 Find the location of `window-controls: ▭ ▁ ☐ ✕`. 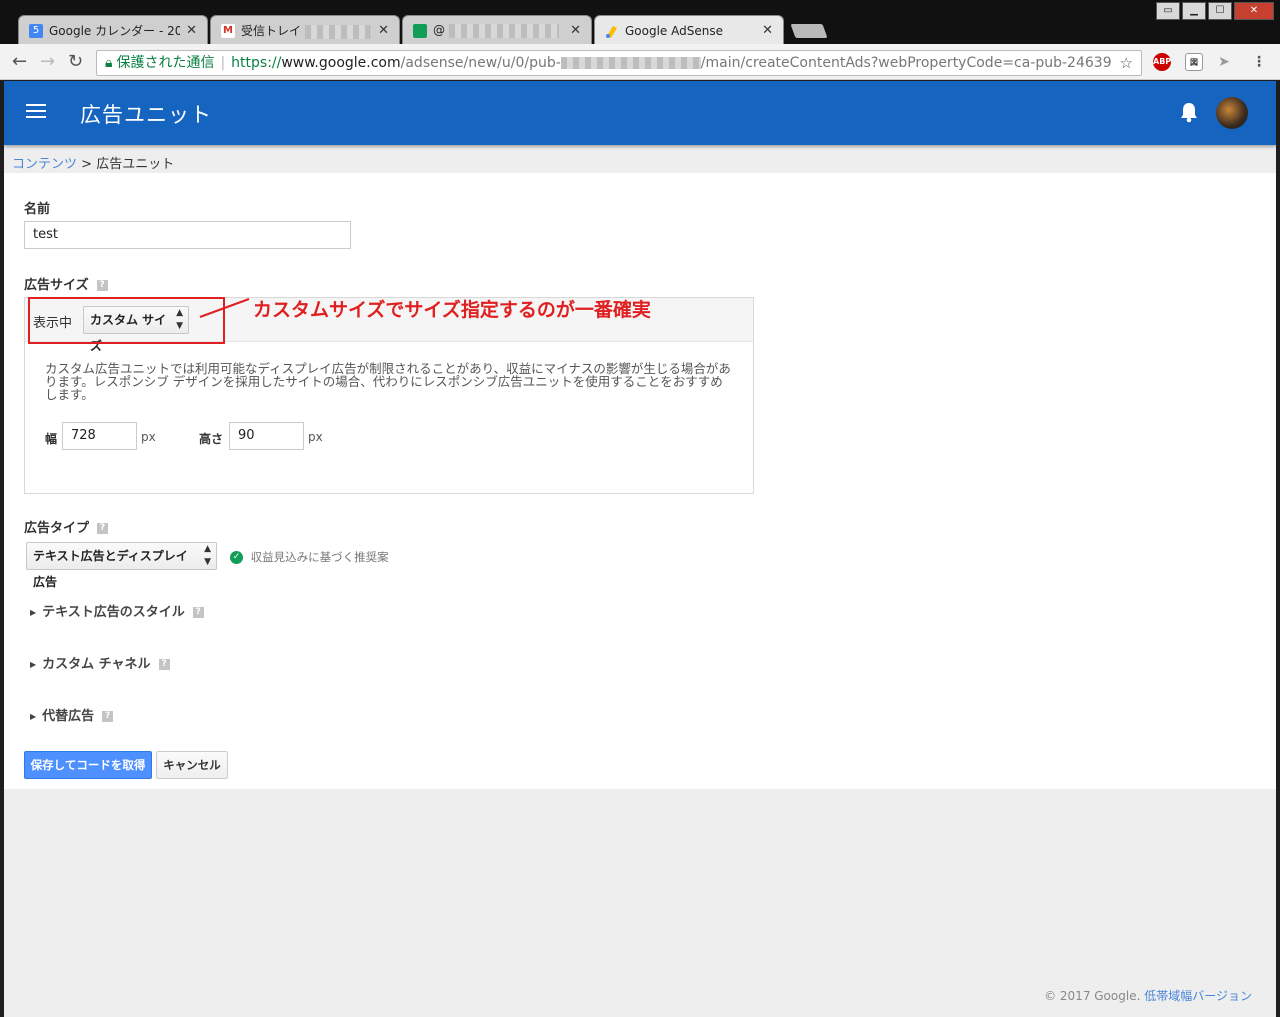

window-controls: ▭ ▁ ☐ ✕ is located at coordinates (1215, 11).